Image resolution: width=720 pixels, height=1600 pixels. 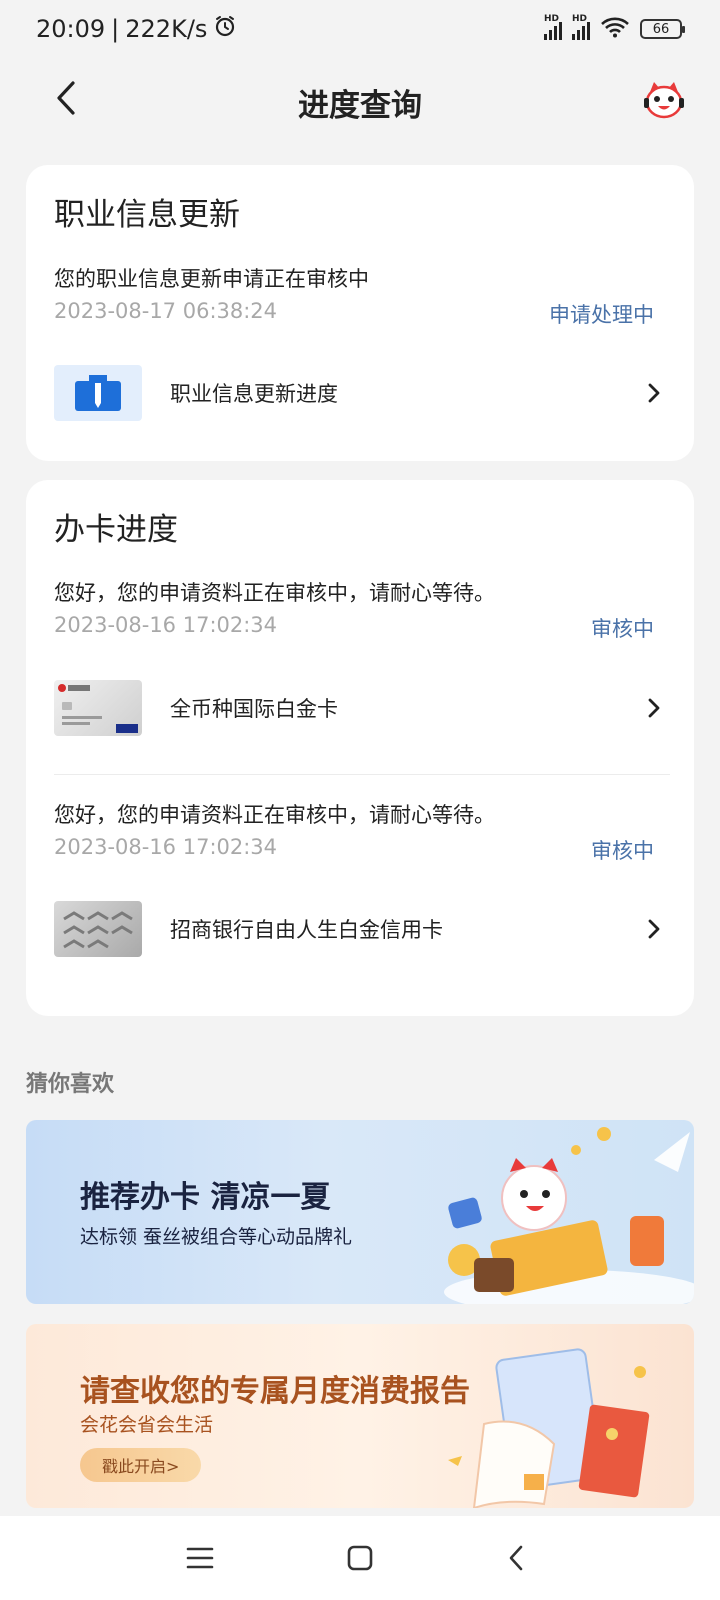 I want to click on back-nav-button, so click(x=516, y=1558).